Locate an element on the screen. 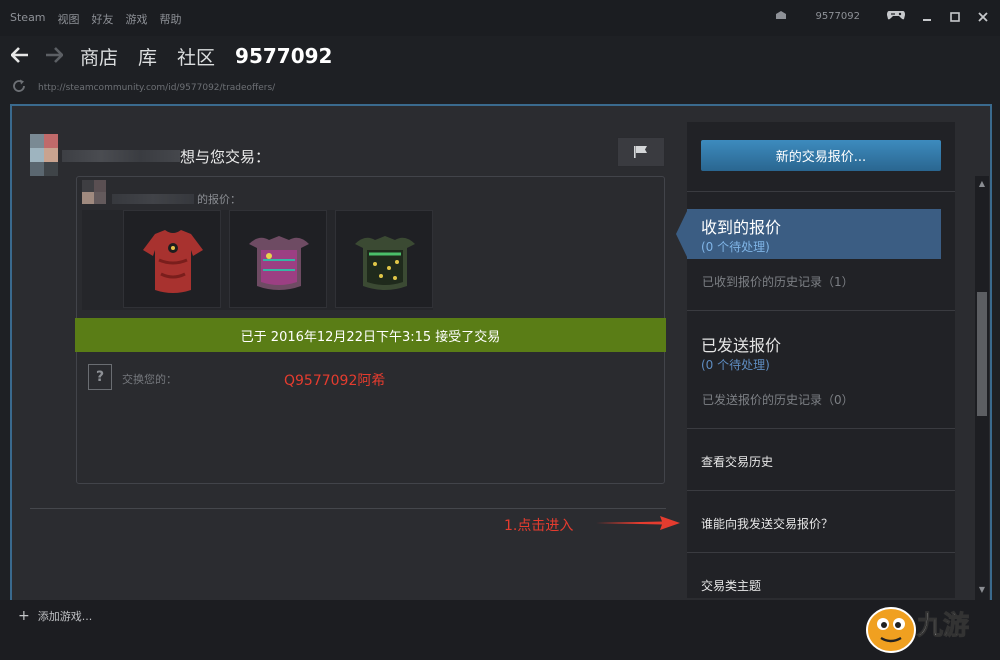  who-can-send-link: 谁能向我发送交易报价？ is located at coordinates (767, 523).